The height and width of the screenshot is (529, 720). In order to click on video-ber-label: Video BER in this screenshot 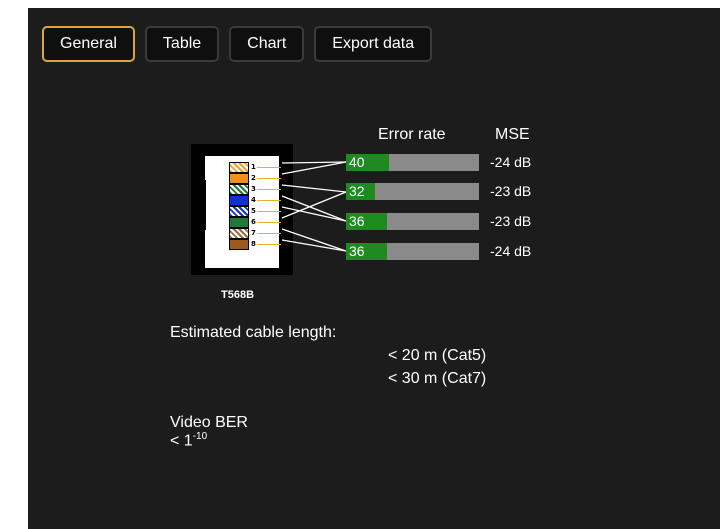, I will do `click(209, 422)`.